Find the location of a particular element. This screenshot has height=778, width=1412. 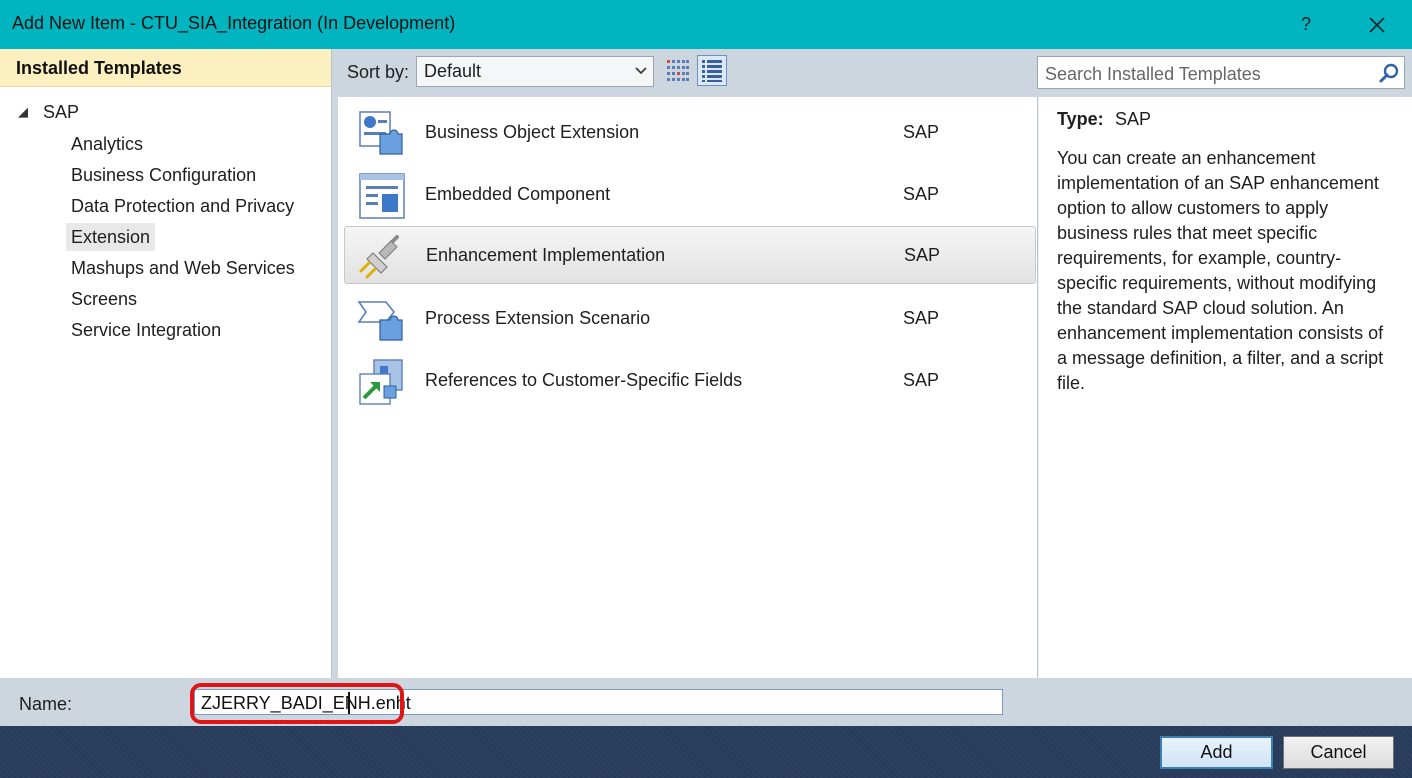

sort-by-label: Sort by: is located at coordinates (378, 72).